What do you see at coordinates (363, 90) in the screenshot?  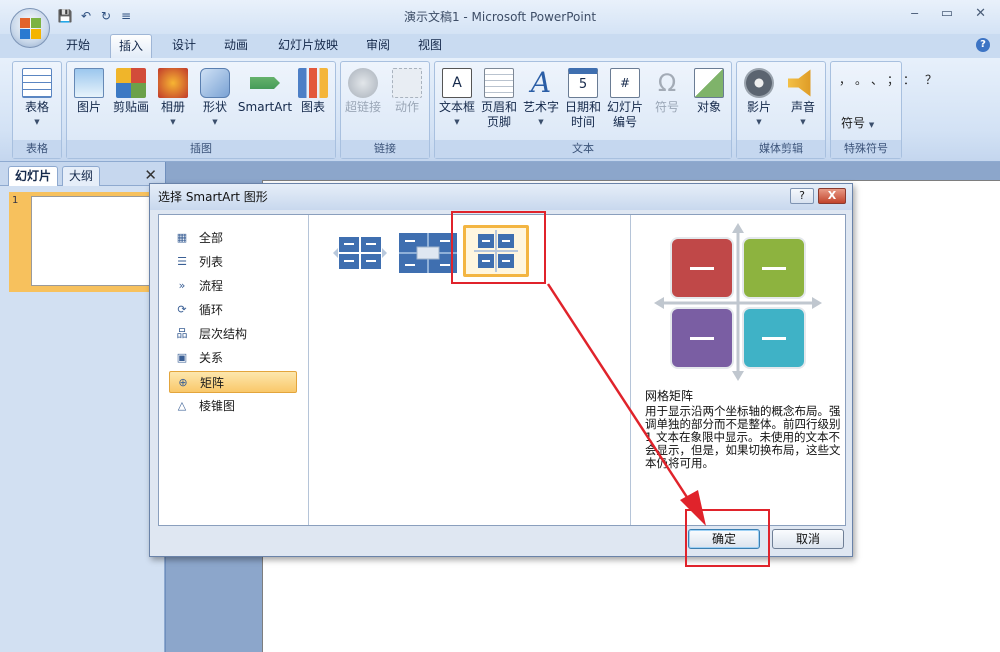 I see `hyperlink-button: 超链接` at bounding box center [363, 90].